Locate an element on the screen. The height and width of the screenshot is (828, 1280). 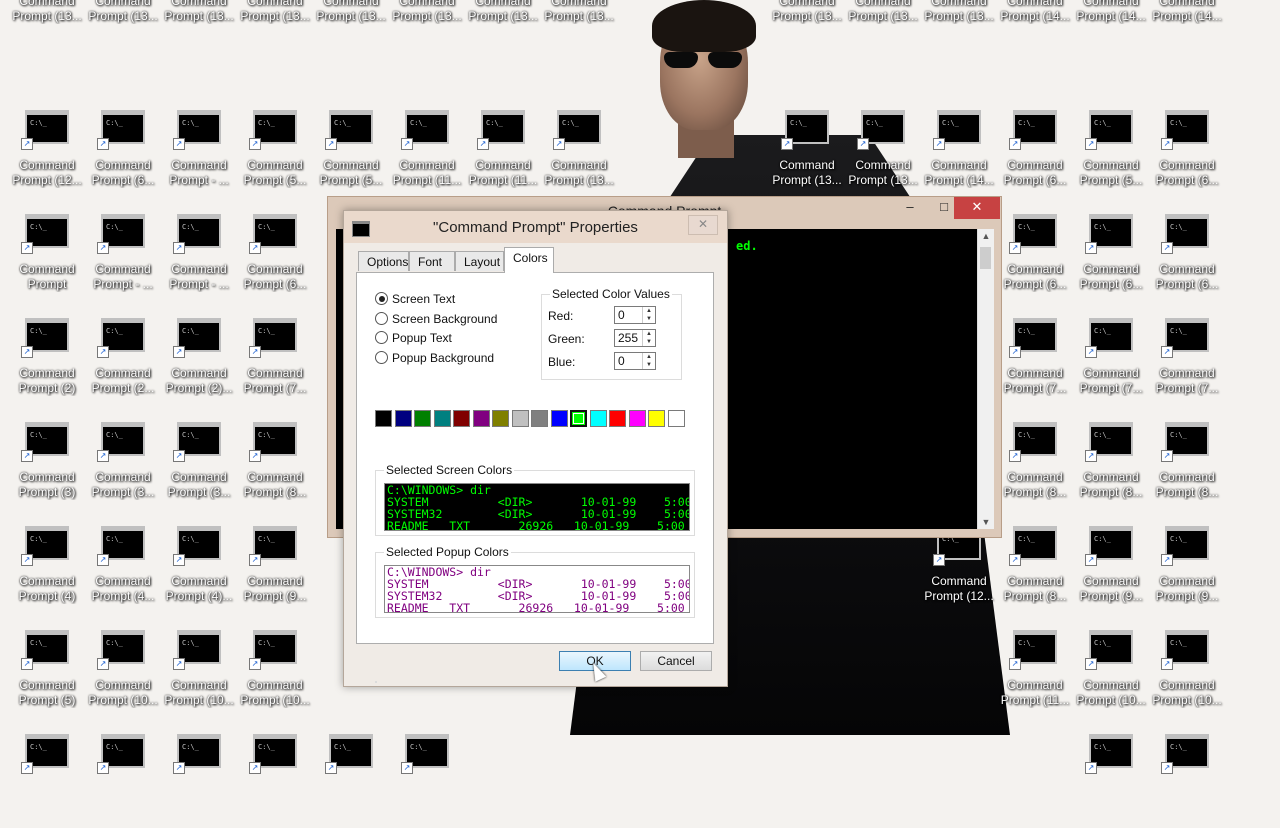
minimize-button: – is located at coordinates (910, 208).